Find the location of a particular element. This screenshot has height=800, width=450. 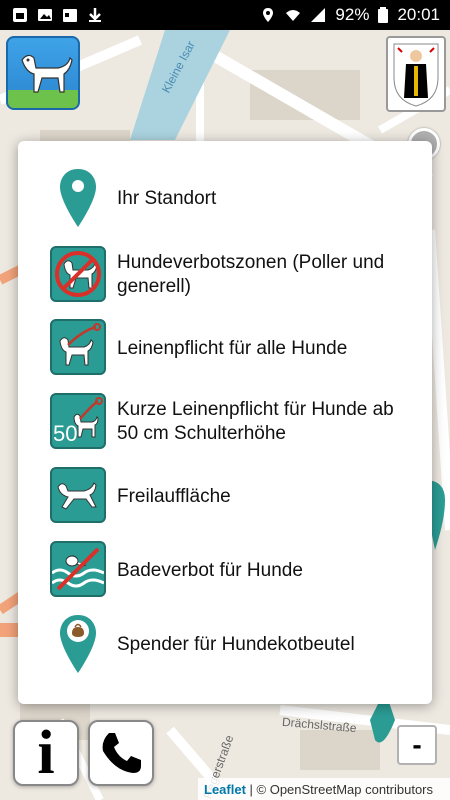

app-notification-icon is located at coordinates (20, 15).